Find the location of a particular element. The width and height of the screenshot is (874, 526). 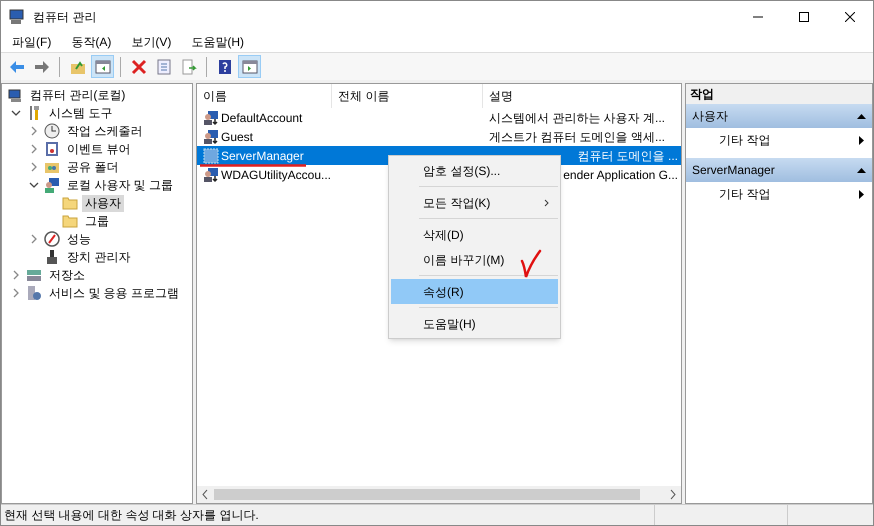

tree-item: 시스템 도구 is located at coordinates (81, 113).